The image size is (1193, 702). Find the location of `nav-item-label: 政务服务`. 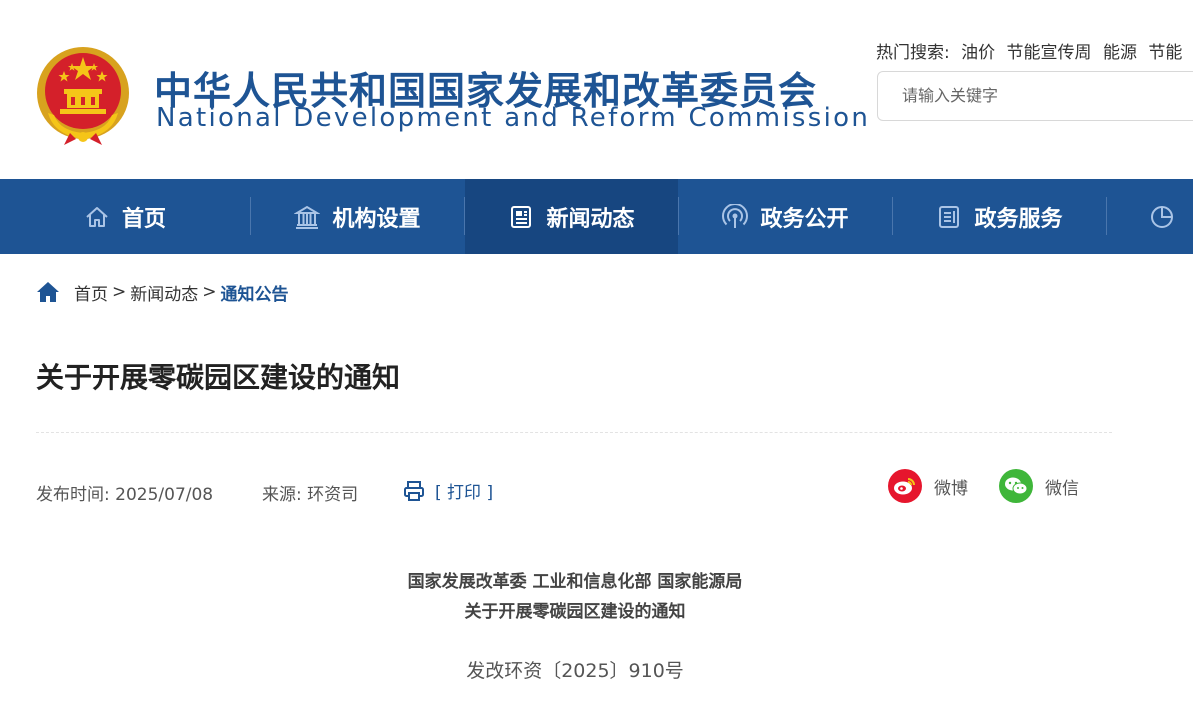

nav-item-label: 政务服务 is located at coordinates (1018, 219).